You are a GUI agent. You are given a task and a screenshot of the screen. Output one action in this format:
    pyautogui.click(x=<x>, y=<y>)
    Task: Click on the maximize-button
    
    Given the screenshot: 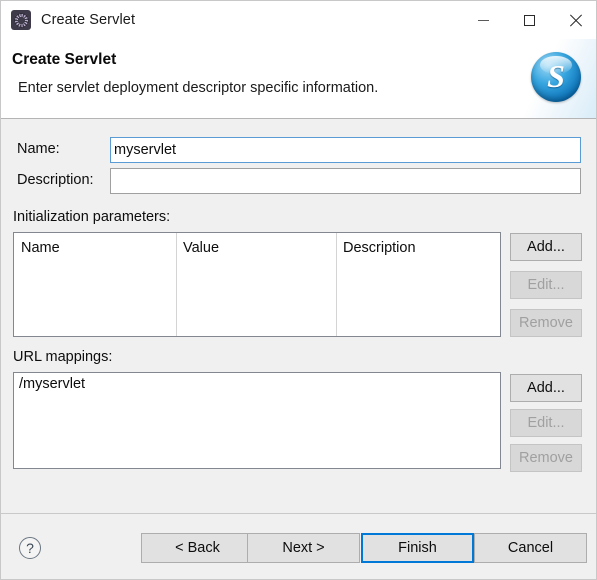 What is the action you would take?
    pyautogui.click(x=529, y=20)
    